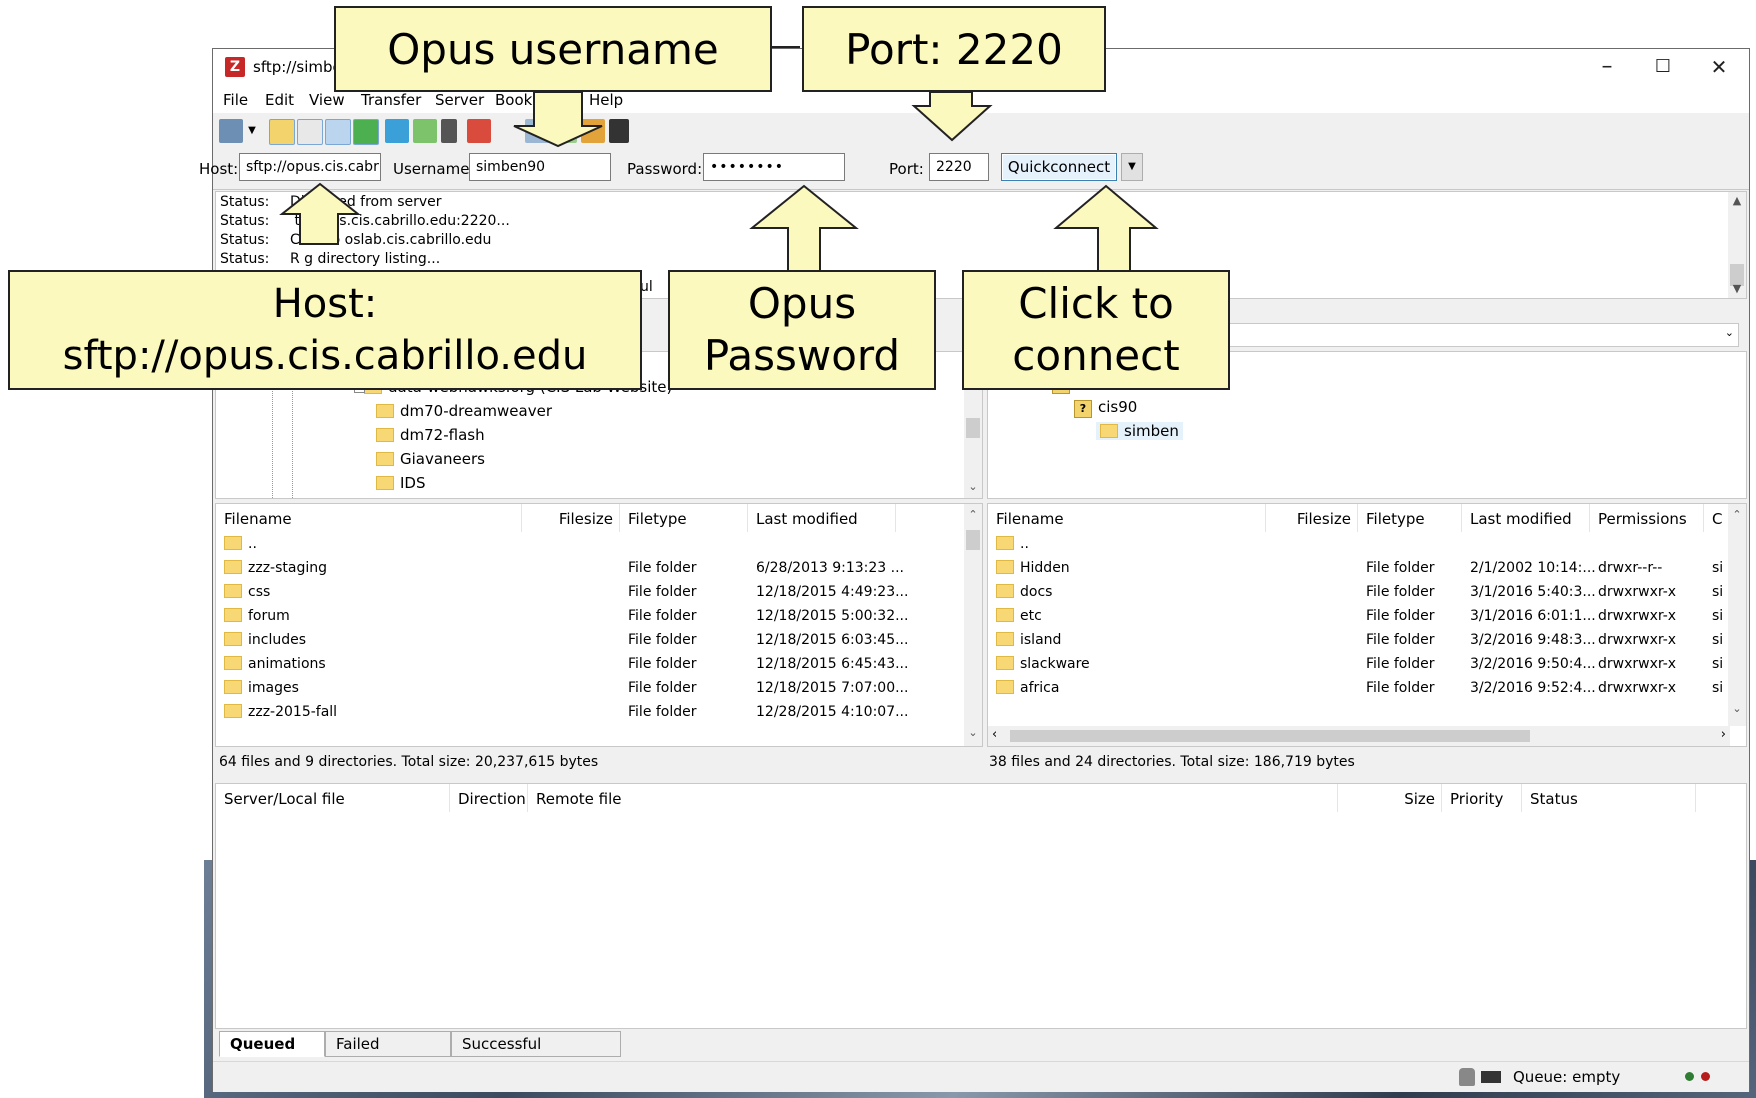 The image size is (1756, 1098). What do you see at coordinates (804, 228) in the screenshot?
I see `password-arrow` at bounding box center [804, 228].